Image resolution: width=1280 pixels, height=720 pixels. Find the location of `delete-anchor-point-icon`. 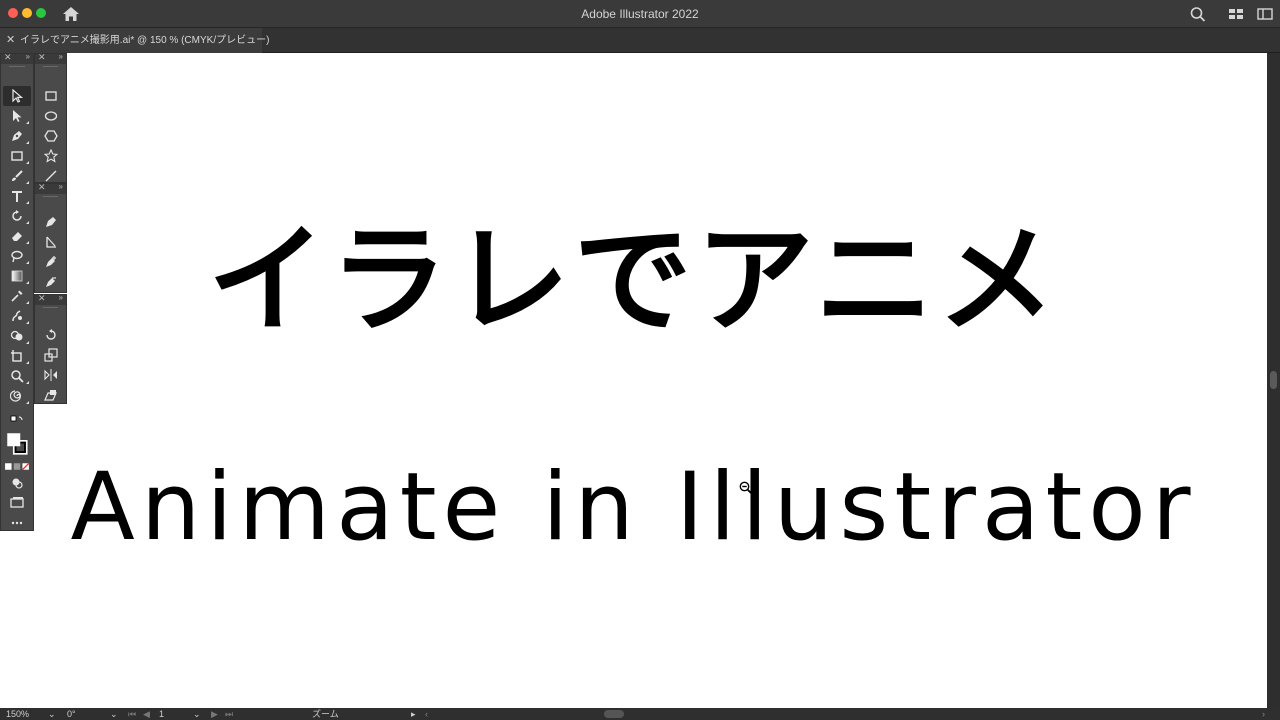

delete-anchor-point-icon is located at coordinates (51, 282).